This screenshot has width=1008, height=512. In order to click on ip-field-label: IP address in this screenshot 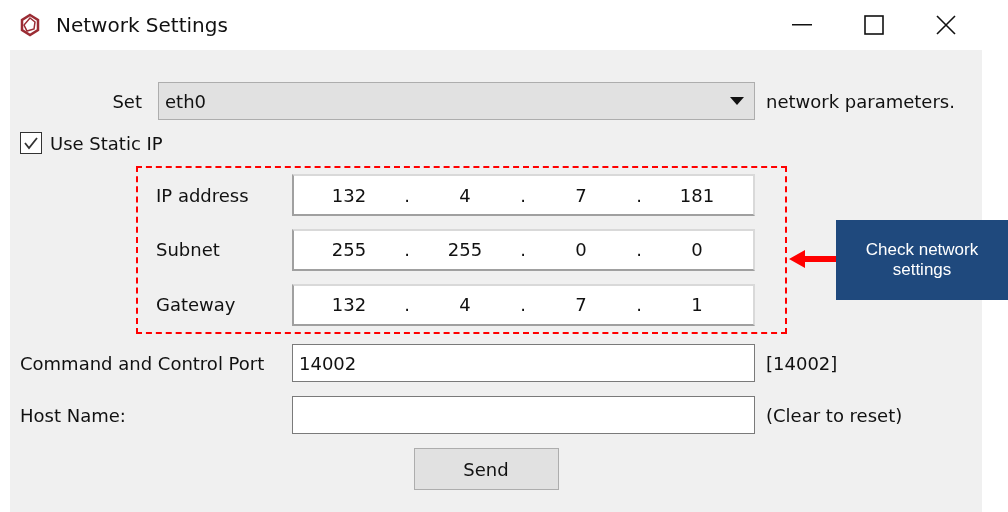, I will do `click(203, 195)`.